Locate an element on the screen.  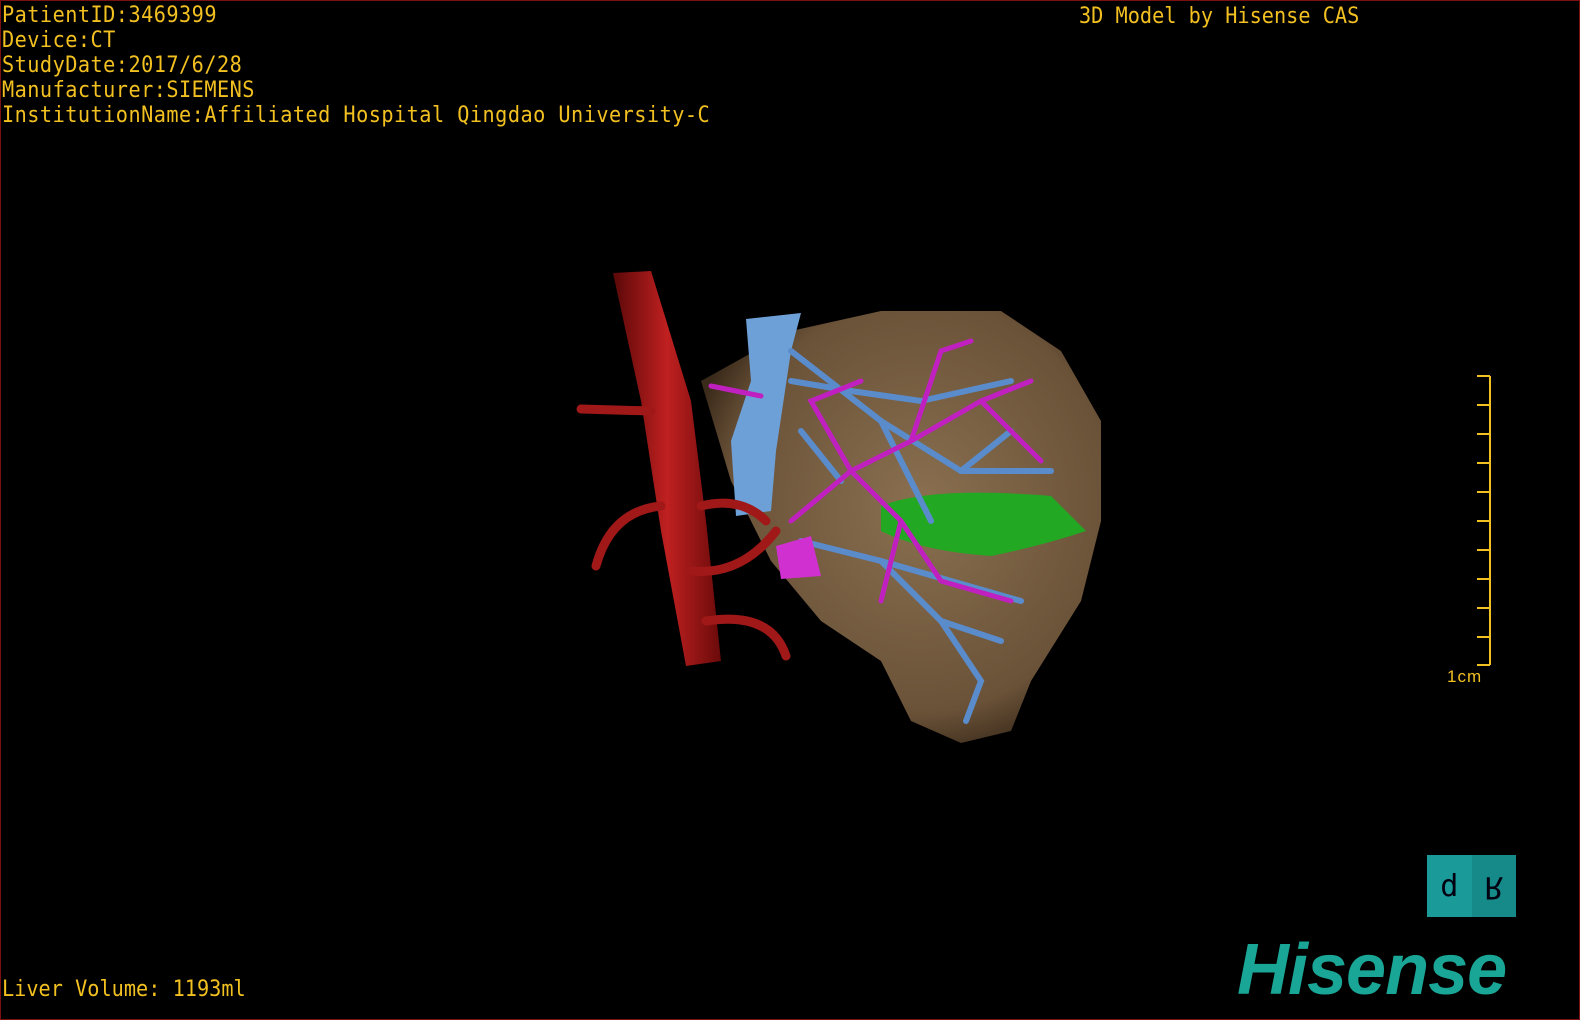
device: Device:CT is located at coordinates (59, 40).